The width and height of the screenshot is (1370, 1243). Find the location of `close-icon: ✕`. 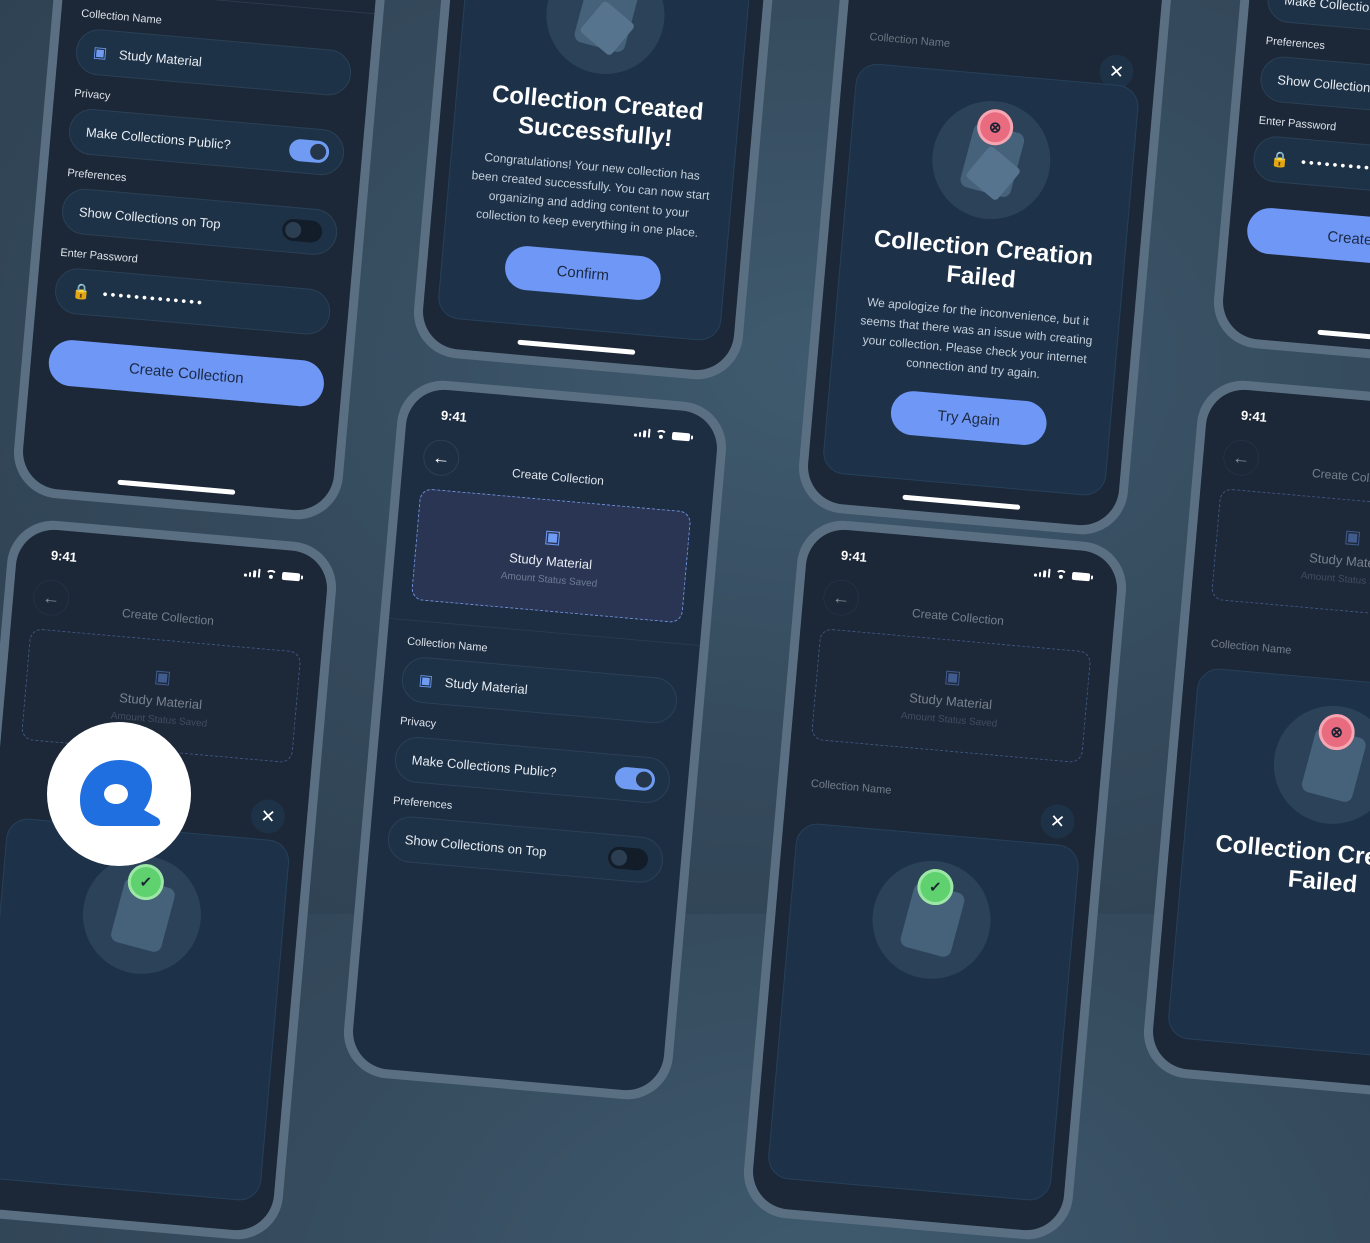

close-icon: ✕ is located at coordinates (1058, 821).